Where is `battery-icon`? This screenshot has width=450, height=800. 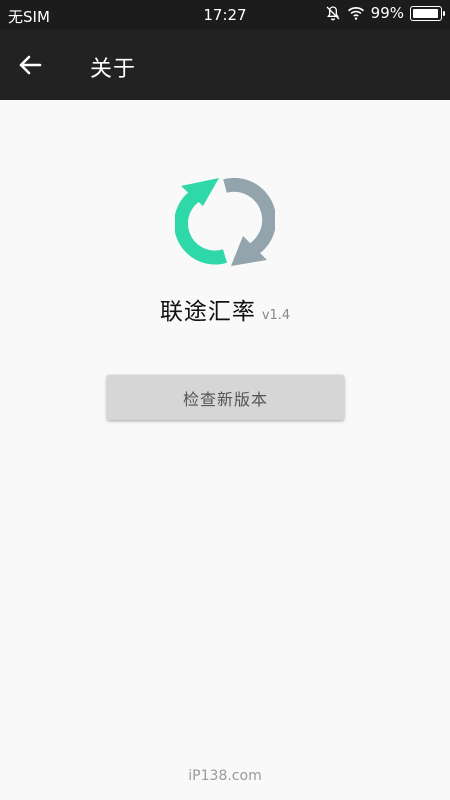 battery-icon is located at coordinates (427, 13).